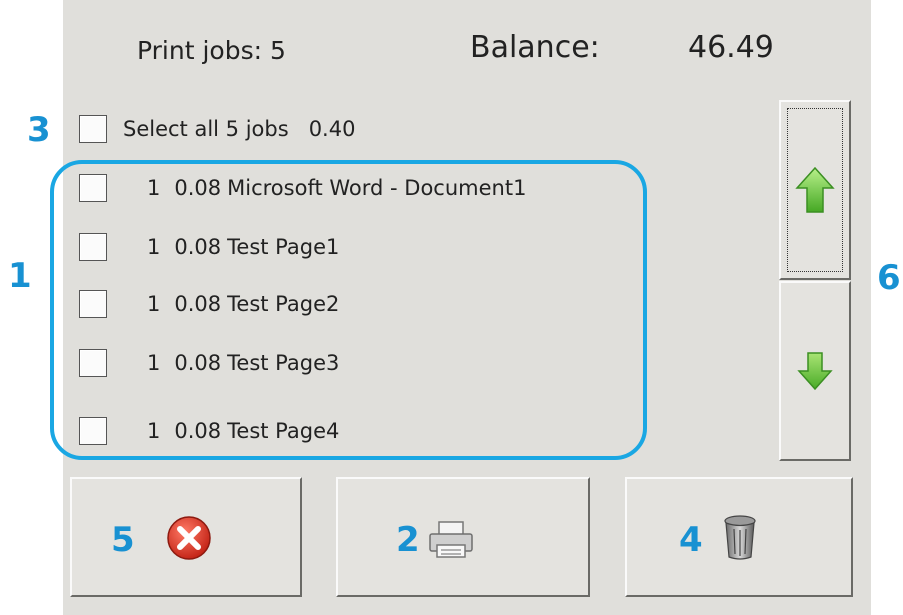 This screenshot has width=903, height=615. Describe the element at coordinates (39, 130) in the screenshot. I see `callout-select-all: 3` at that location.